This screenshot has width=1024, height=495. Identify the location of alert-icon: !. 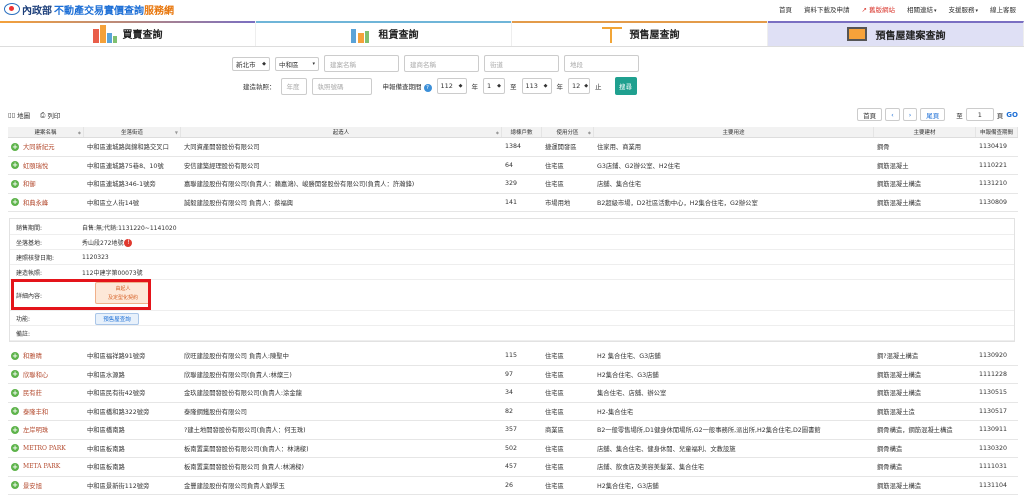
(128, 243).